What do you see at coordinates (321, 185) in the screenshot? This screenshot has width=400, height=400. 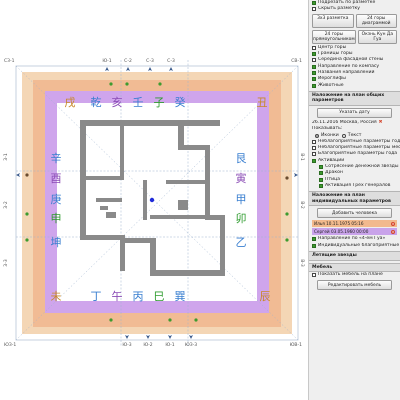 I see `general-option-7-checkbox` at bounding box center [321, 185].